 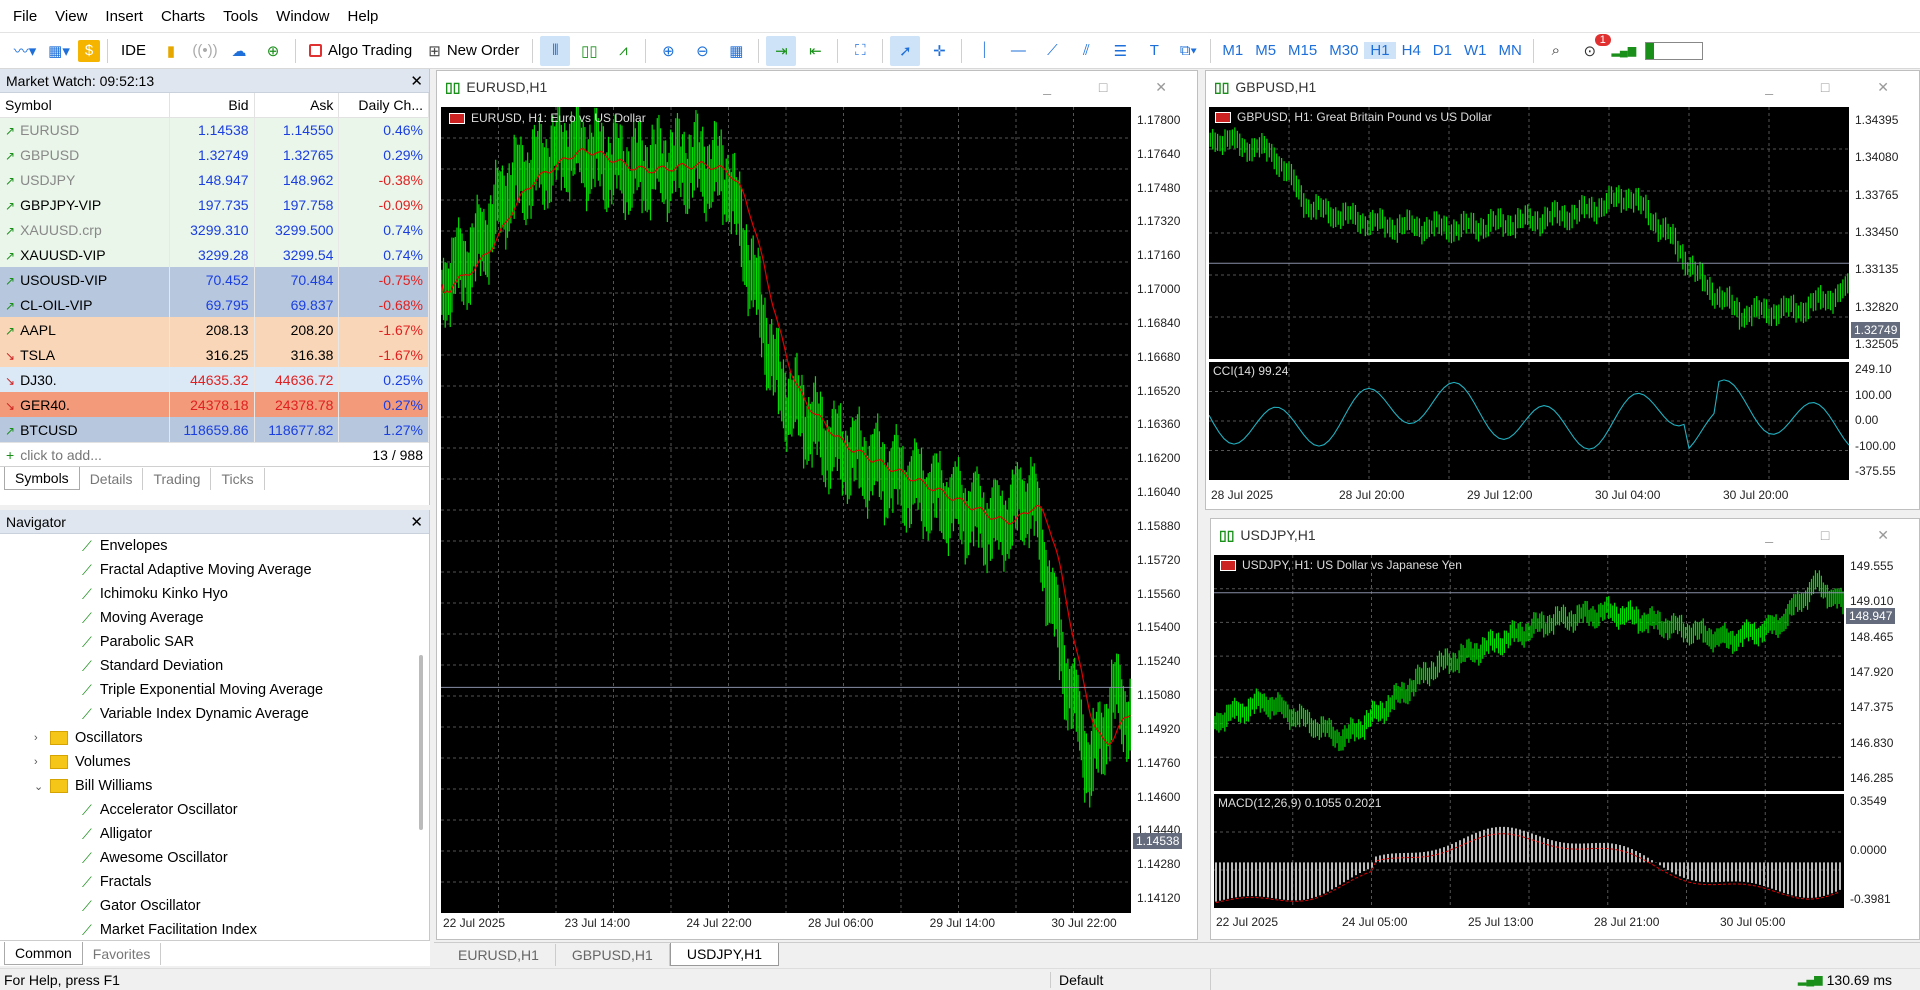 What do you see at coordinates (623, 51) in the screenshot?
I see `line-icon: ⩘` at bounding box center [623, 51].